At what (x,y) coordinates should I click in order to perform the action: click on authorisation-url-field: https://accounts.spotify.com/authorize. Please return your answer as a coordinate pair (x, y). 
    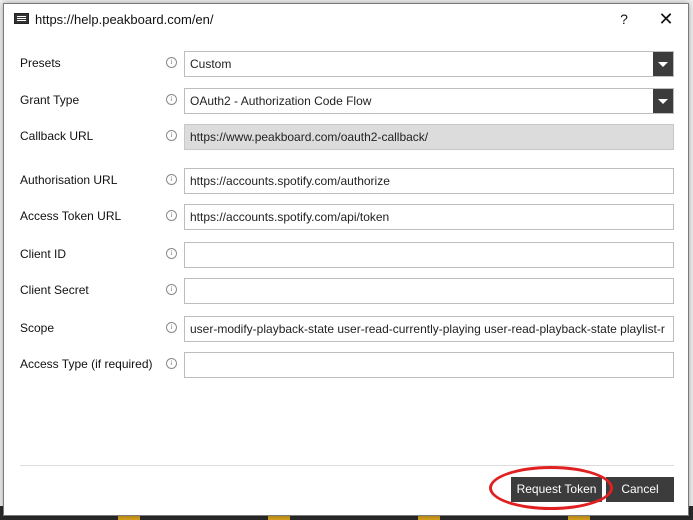
    Looking at the image, I should click on (429, 181).